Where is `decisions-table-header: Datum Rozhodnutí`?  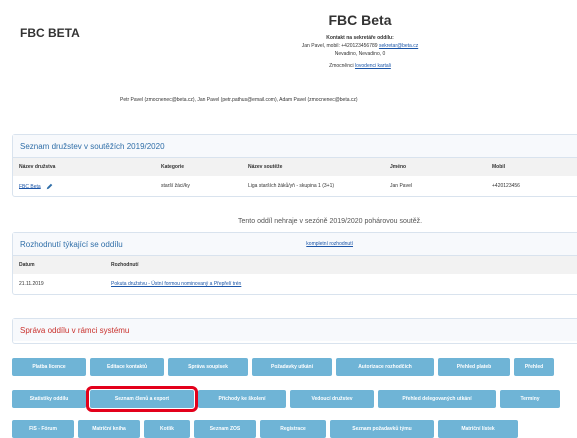 decisions-table-header: Datum Rozhodnutí is located at coordinates (295, 265).